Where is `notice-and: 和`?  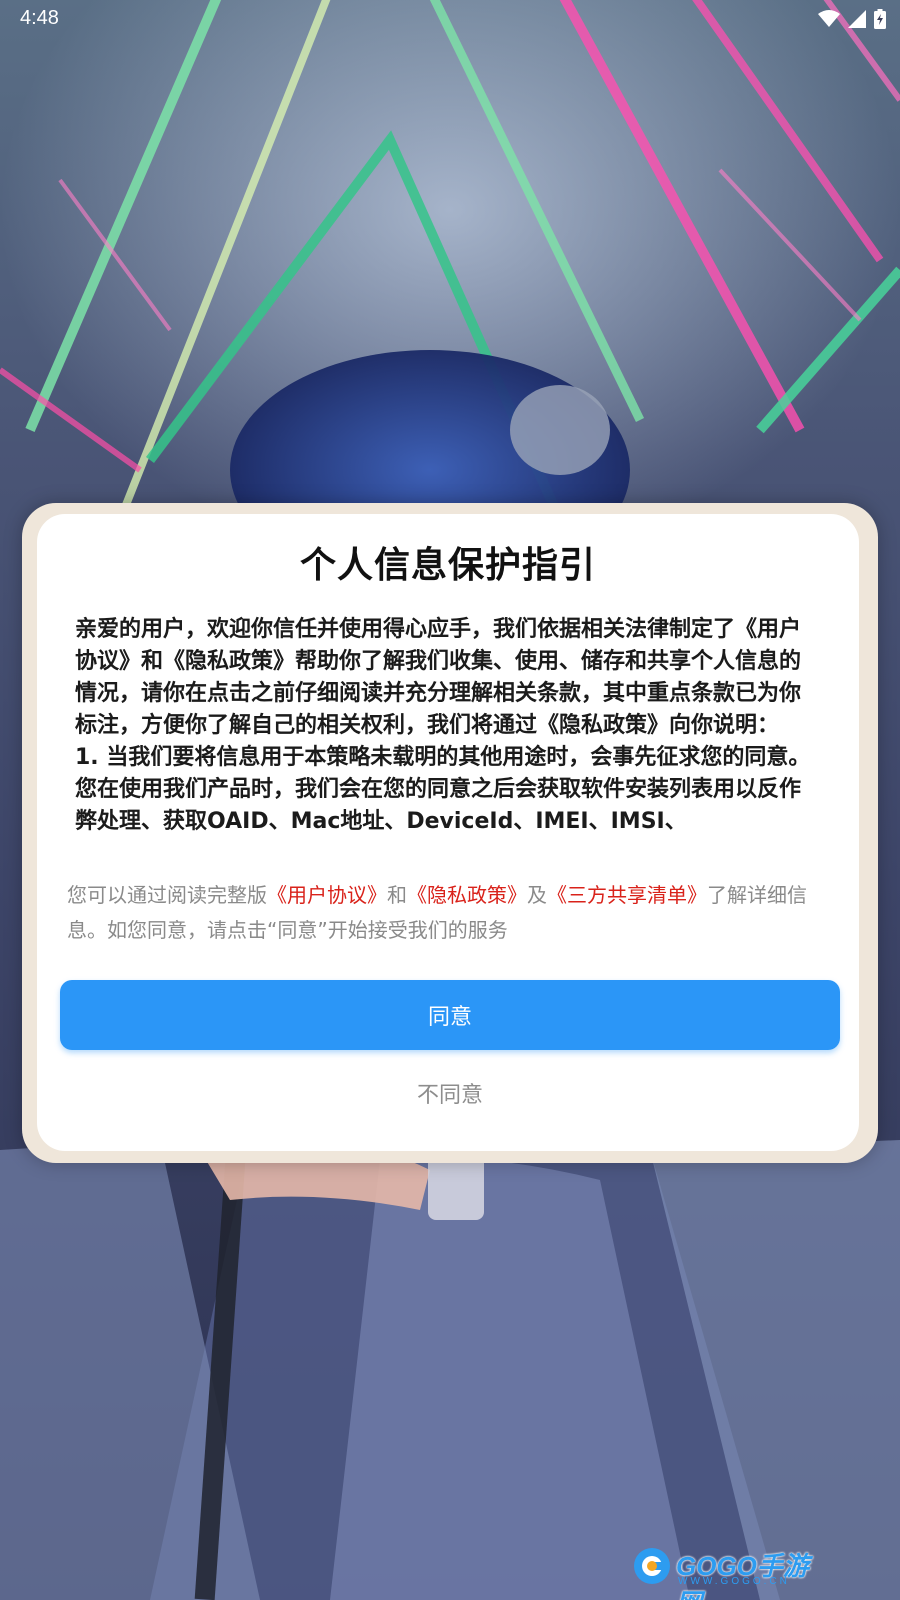
notice-and: 和 is located at coordinates (397, 895).